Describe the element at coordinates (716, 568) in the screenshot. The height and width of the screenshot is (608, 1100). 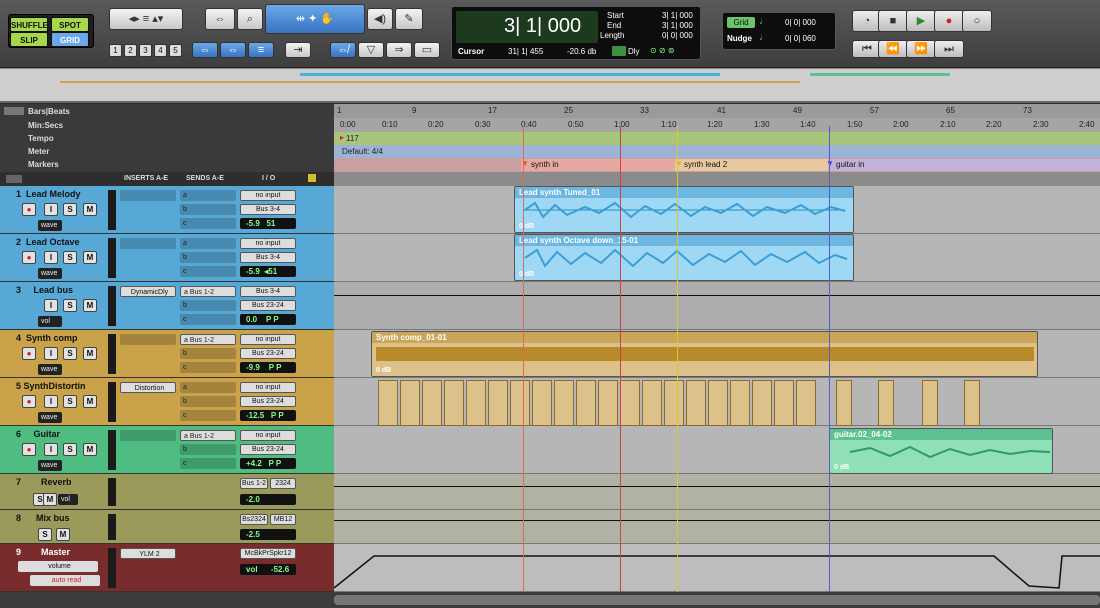
I see `lane-master` at that location.